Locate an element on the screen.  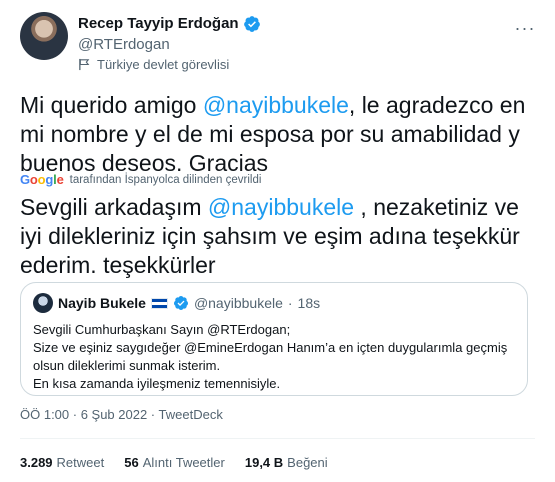
tweet-metadata: ÖÖ 1:00 · 6 Şub 2022 · TweetDeck is located at coordinates (121, 414).